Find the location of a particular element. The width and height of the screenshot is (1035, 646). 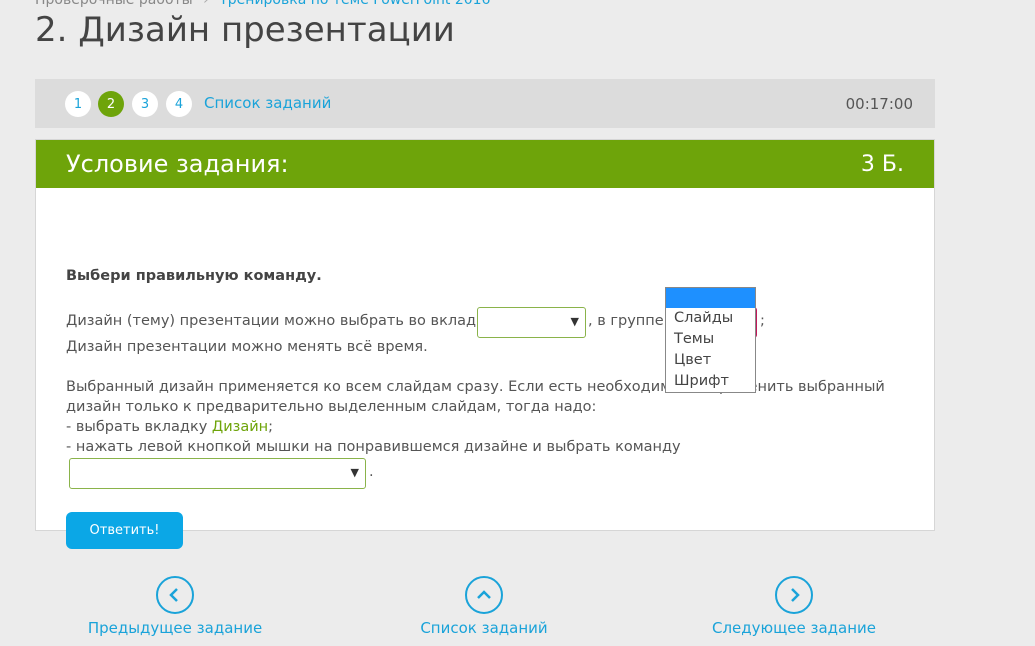

question-line-4: - выбрать вкладку Дизайн; is located at coordinates (169, 427).